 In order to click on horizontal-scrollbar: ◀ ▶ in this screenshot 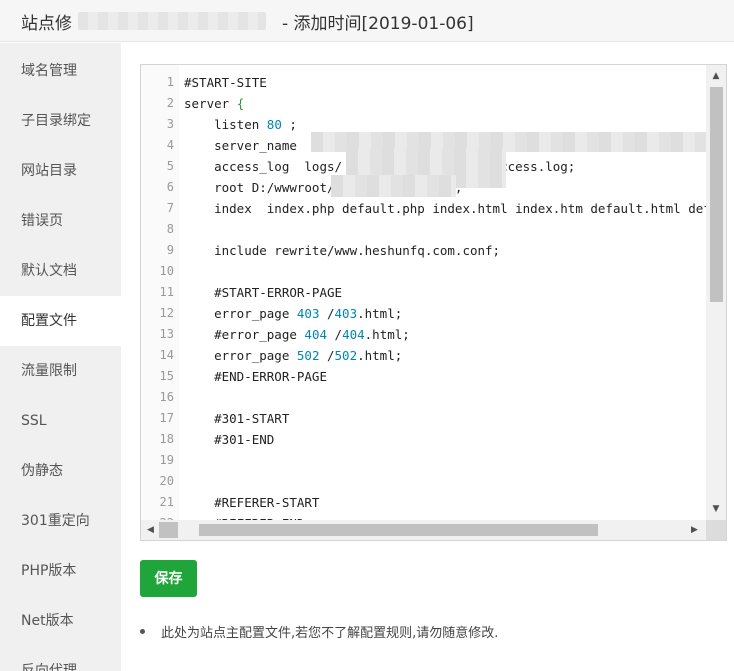, I will do `click(423, 530)`.